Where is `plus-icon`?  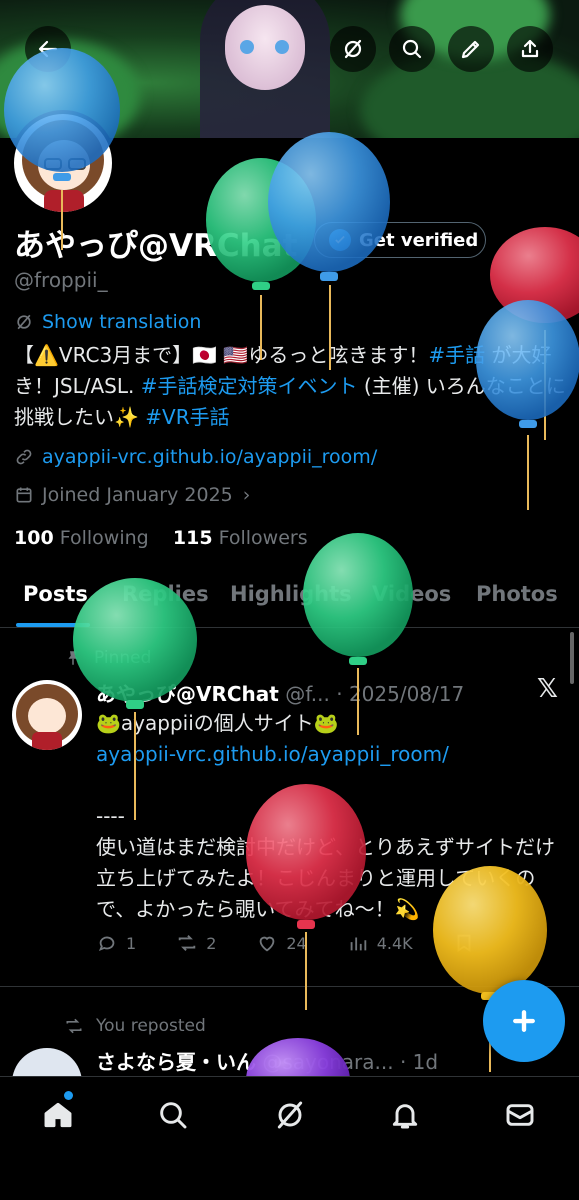
plus-icon is located at coordinates (524, 1021).